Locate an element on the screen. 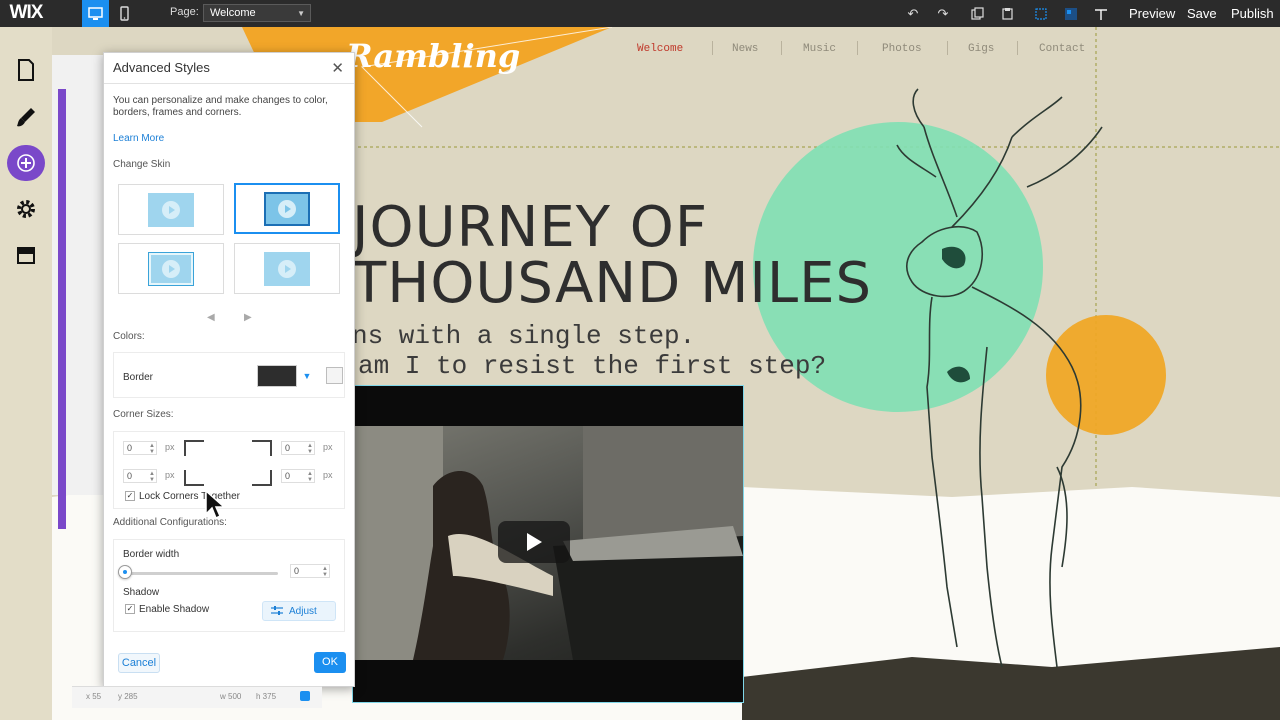  mobile-view-button is located at coordinates (124, 13).